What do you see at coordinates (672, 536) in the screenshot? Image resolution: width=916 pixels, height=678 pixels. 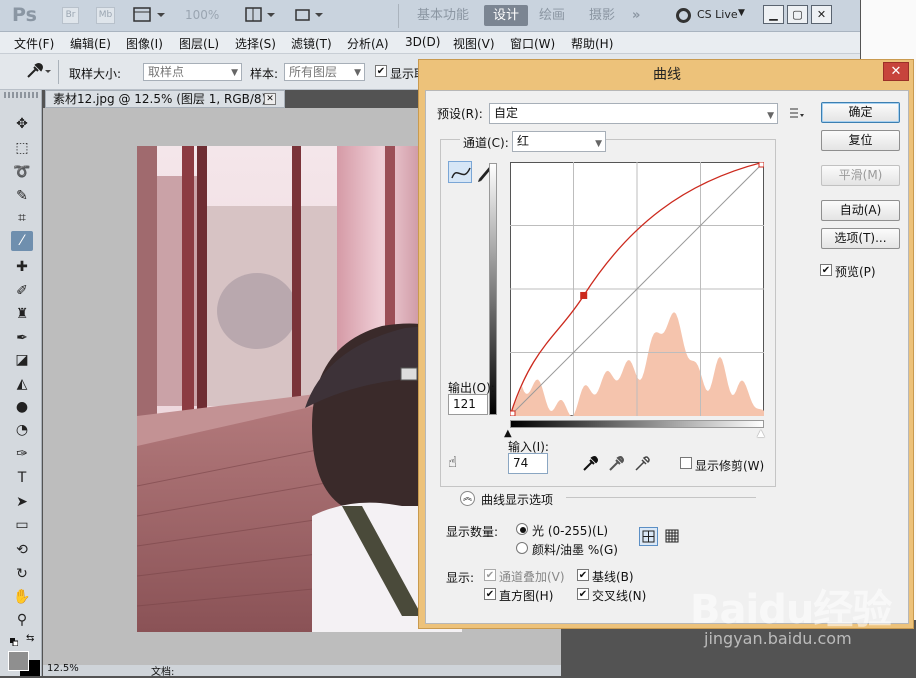 I see `detailed-grid-button` at bounding box center [672, 536].